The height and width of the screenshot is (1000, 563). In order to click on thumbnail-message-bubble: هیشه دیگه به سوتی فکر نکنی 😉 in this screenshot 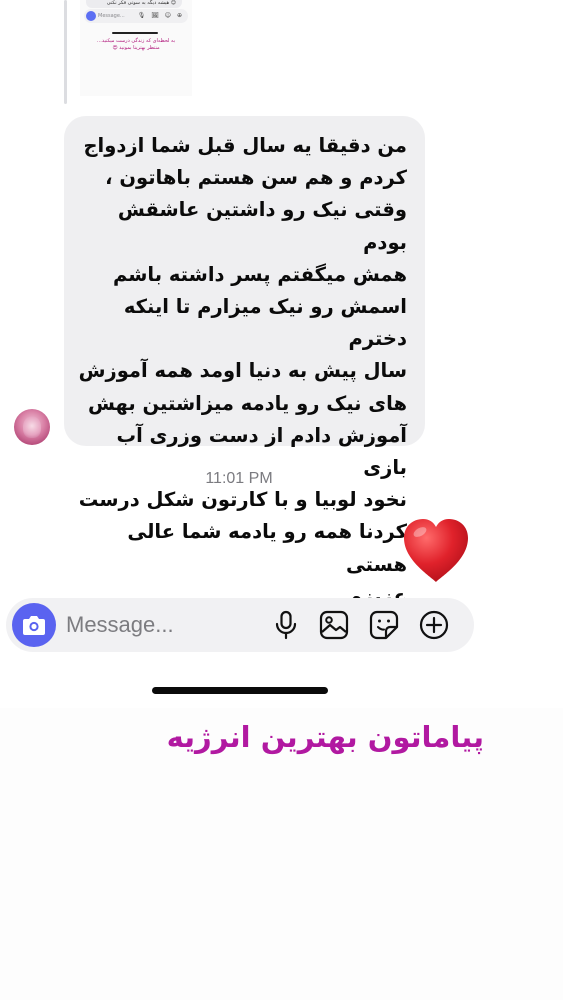, I will do `click(134, 4)`.